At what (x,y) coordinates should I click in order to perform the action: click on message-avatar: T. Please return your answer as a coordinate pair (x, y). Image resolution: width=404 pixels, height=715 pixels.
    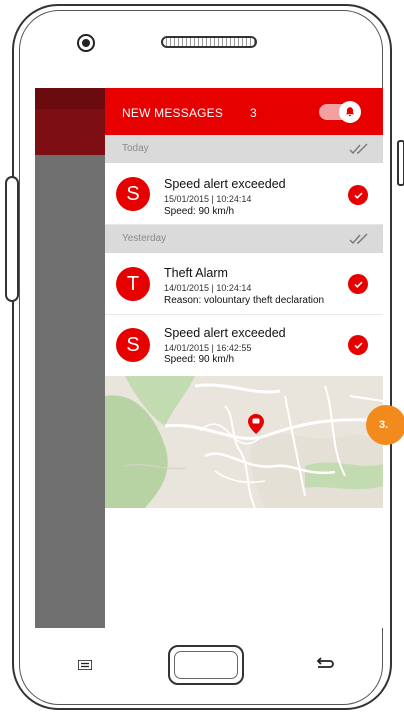
    Looking at the image, I should click on (133, 284).